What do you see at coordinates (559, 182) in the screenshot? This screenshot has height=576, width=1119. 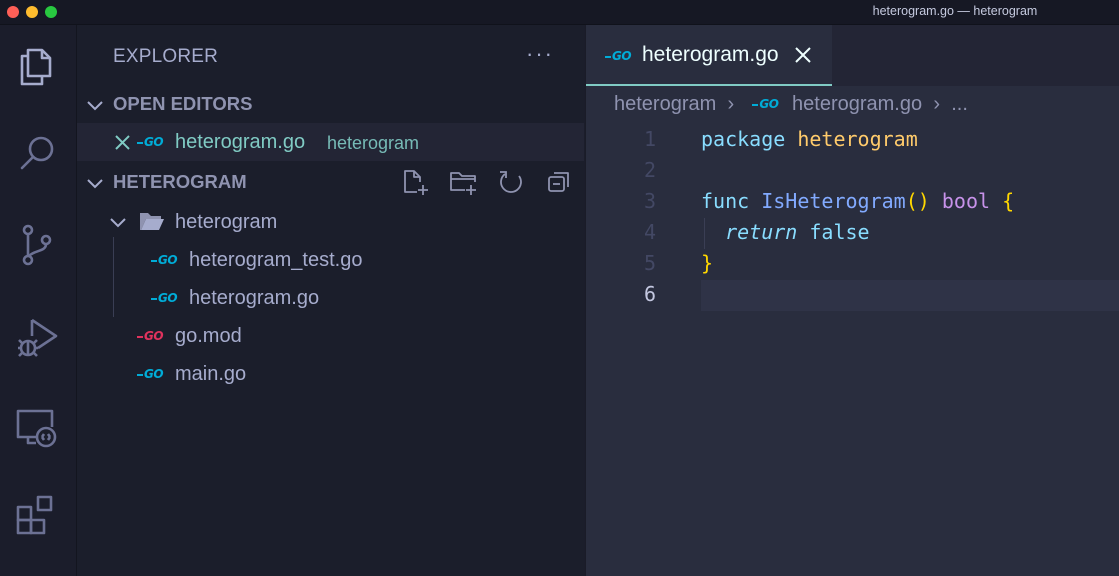 I see `collapse-all-icon` at bounding box center [559, 182].